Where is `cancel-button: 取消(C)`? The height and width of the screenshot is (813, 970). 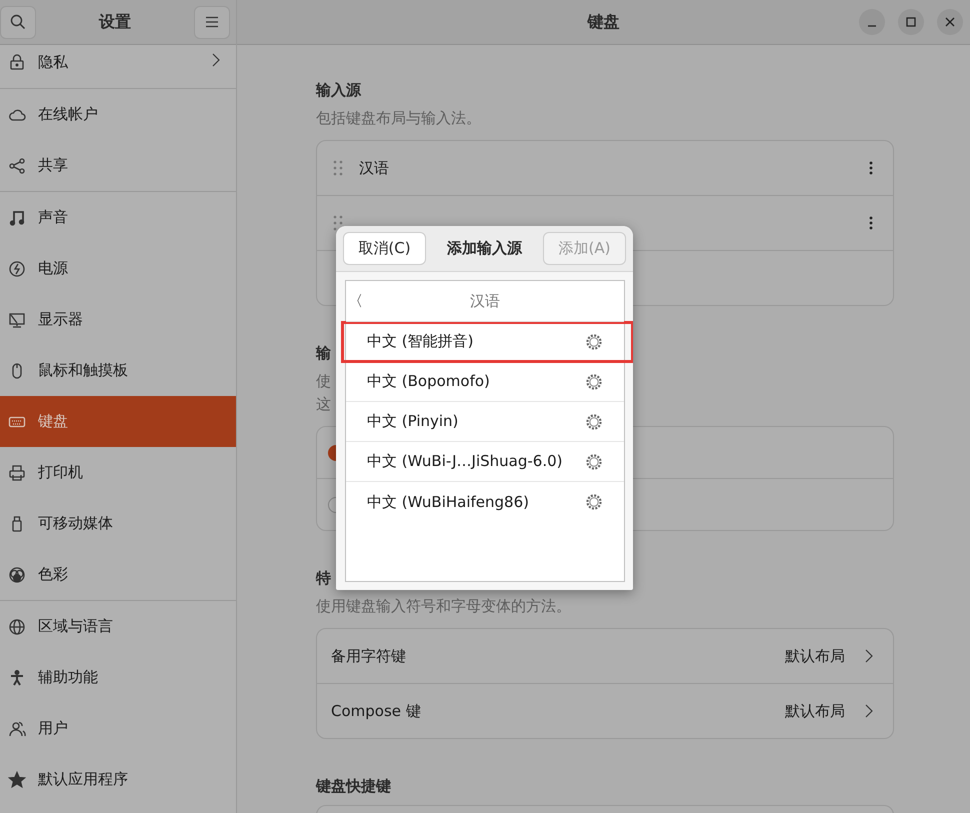 cancel-button: 取消(C) is located at coordinates (384, 248).